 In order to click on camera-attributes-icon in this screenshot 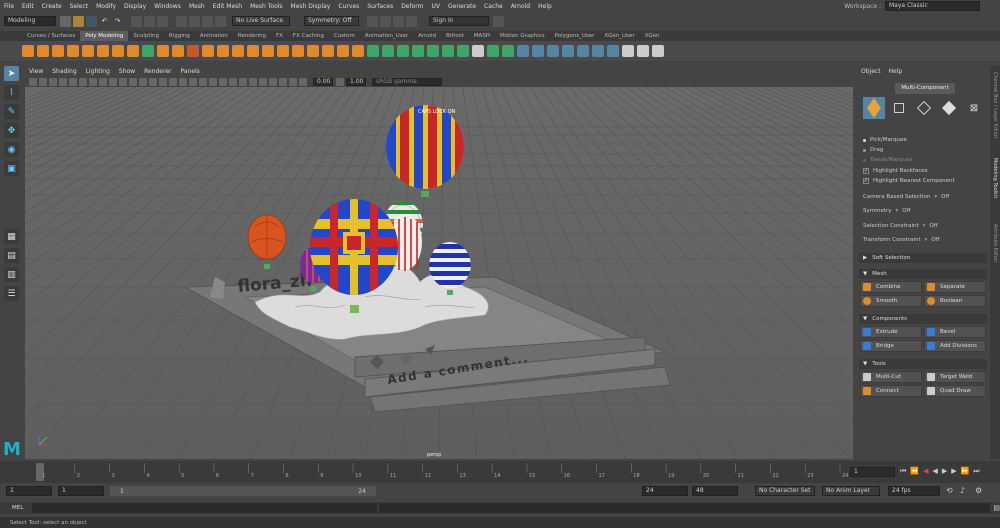, I will do `click(43, 81)`.